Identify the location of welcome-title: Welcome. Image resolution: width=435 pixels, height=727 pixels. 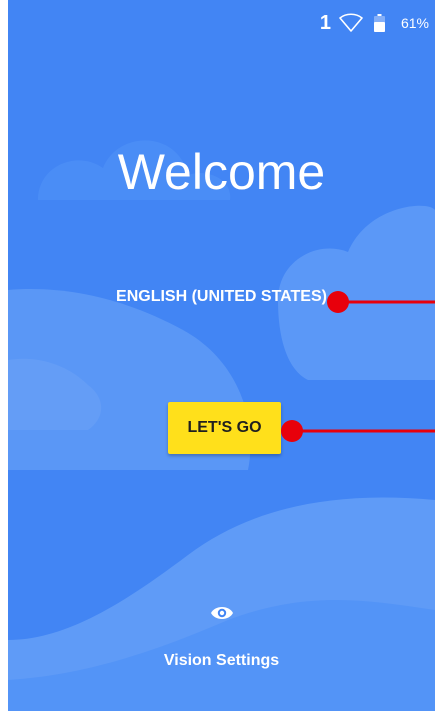
(221, 172).